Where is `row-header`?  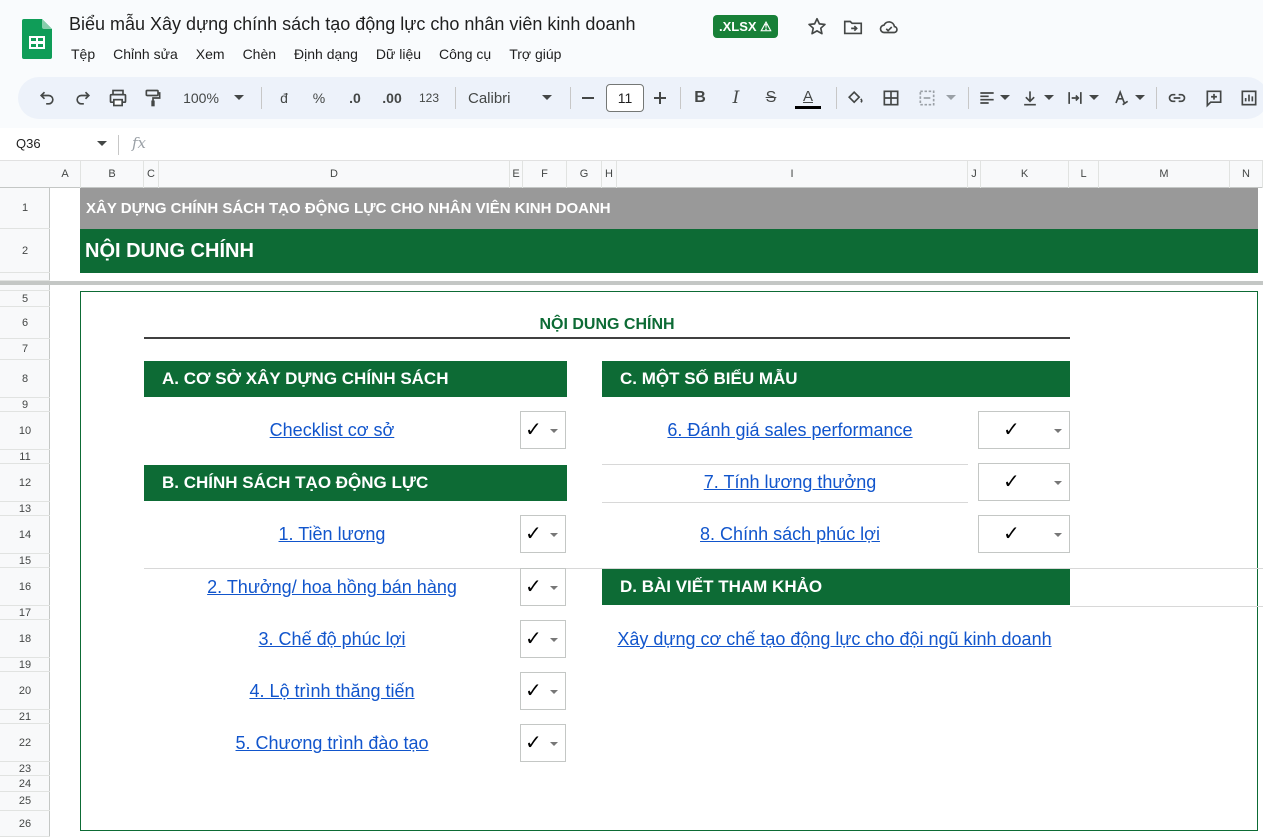 row-header is located at coordinates (25, 277).